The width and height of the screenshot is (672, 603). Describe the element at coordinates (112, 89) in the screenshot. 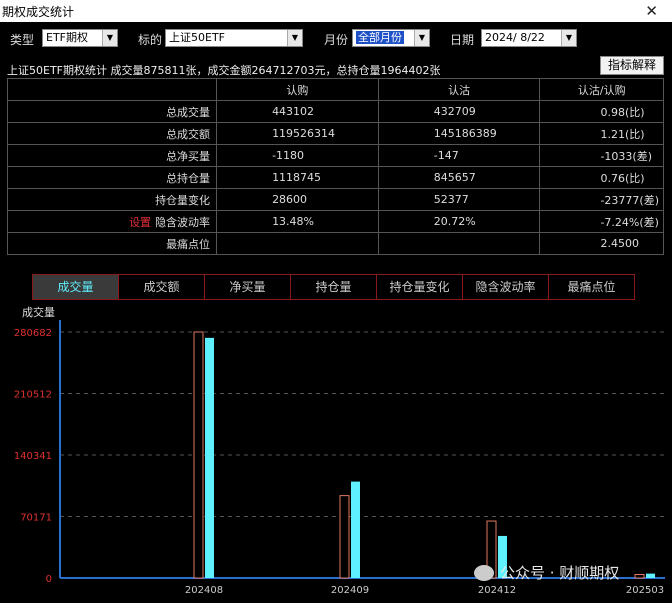

I see `table-header-empty` at that location.